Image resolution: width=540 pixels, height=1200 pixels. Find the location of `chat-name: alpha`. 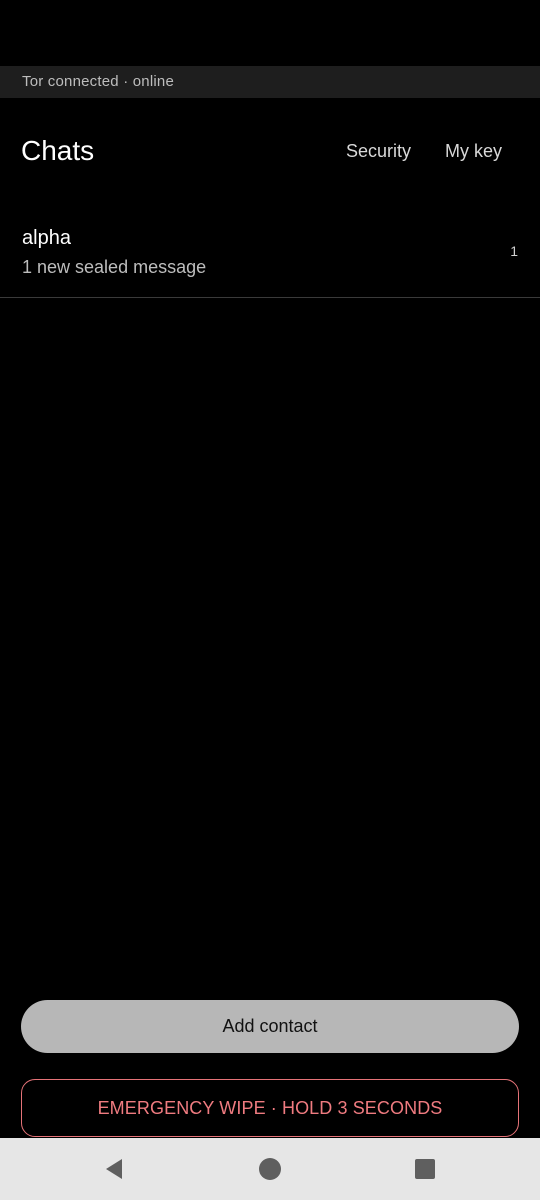

chat-name: alpha is located at coordinates (46, 238).